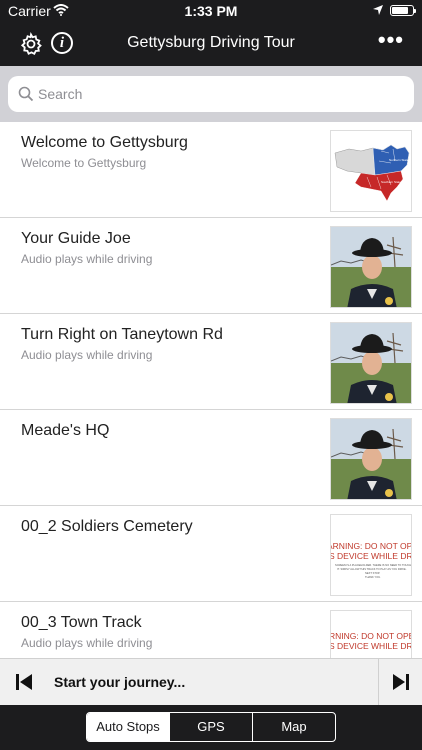 The width and height of the screenshot is (422, 750). I want to click on search-box, so click(211, 94).